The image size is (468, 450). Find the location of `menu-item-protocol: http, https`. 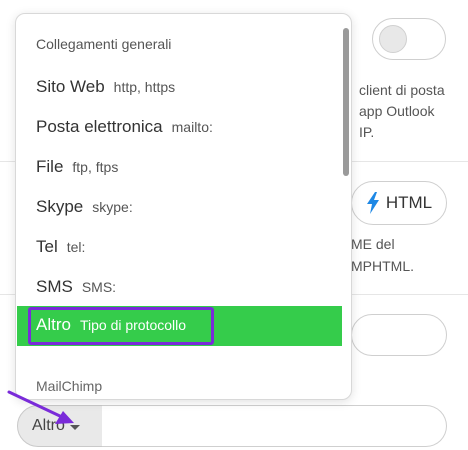

menu-item-protocol: http, https is located at coordinates (144, 87).